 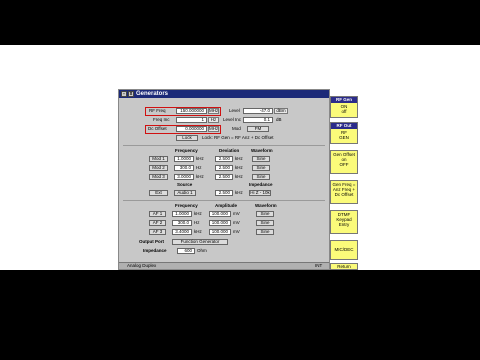 I want to click on ext-impedance-button: Hi Z - 10k, so click(x=260, y=193).